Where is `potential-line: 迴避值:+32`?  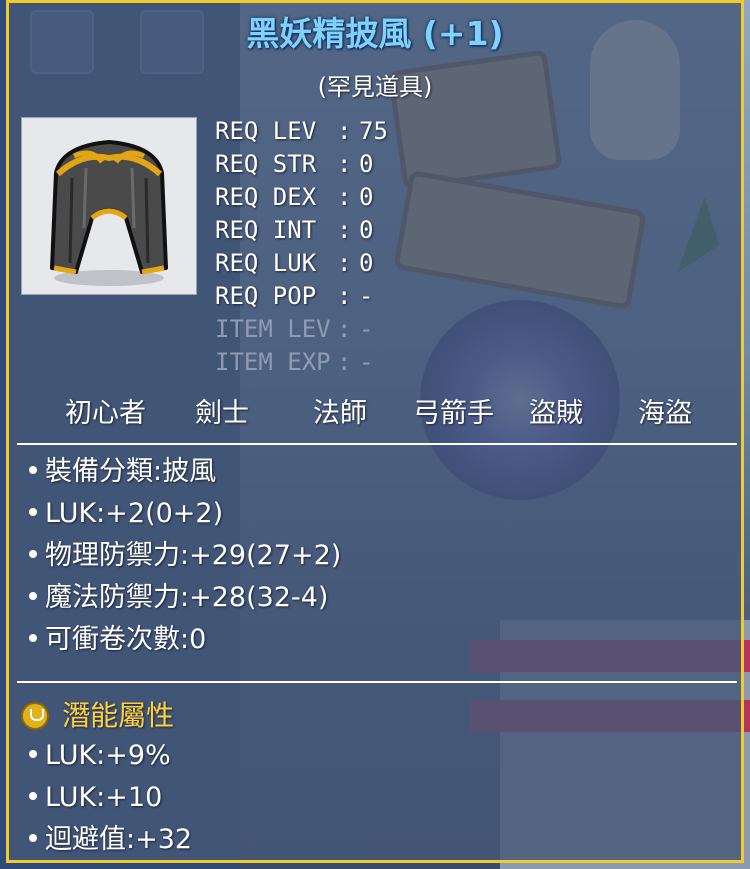 potential-line: 迴避值:+32 is located at coordinates (107, 840).